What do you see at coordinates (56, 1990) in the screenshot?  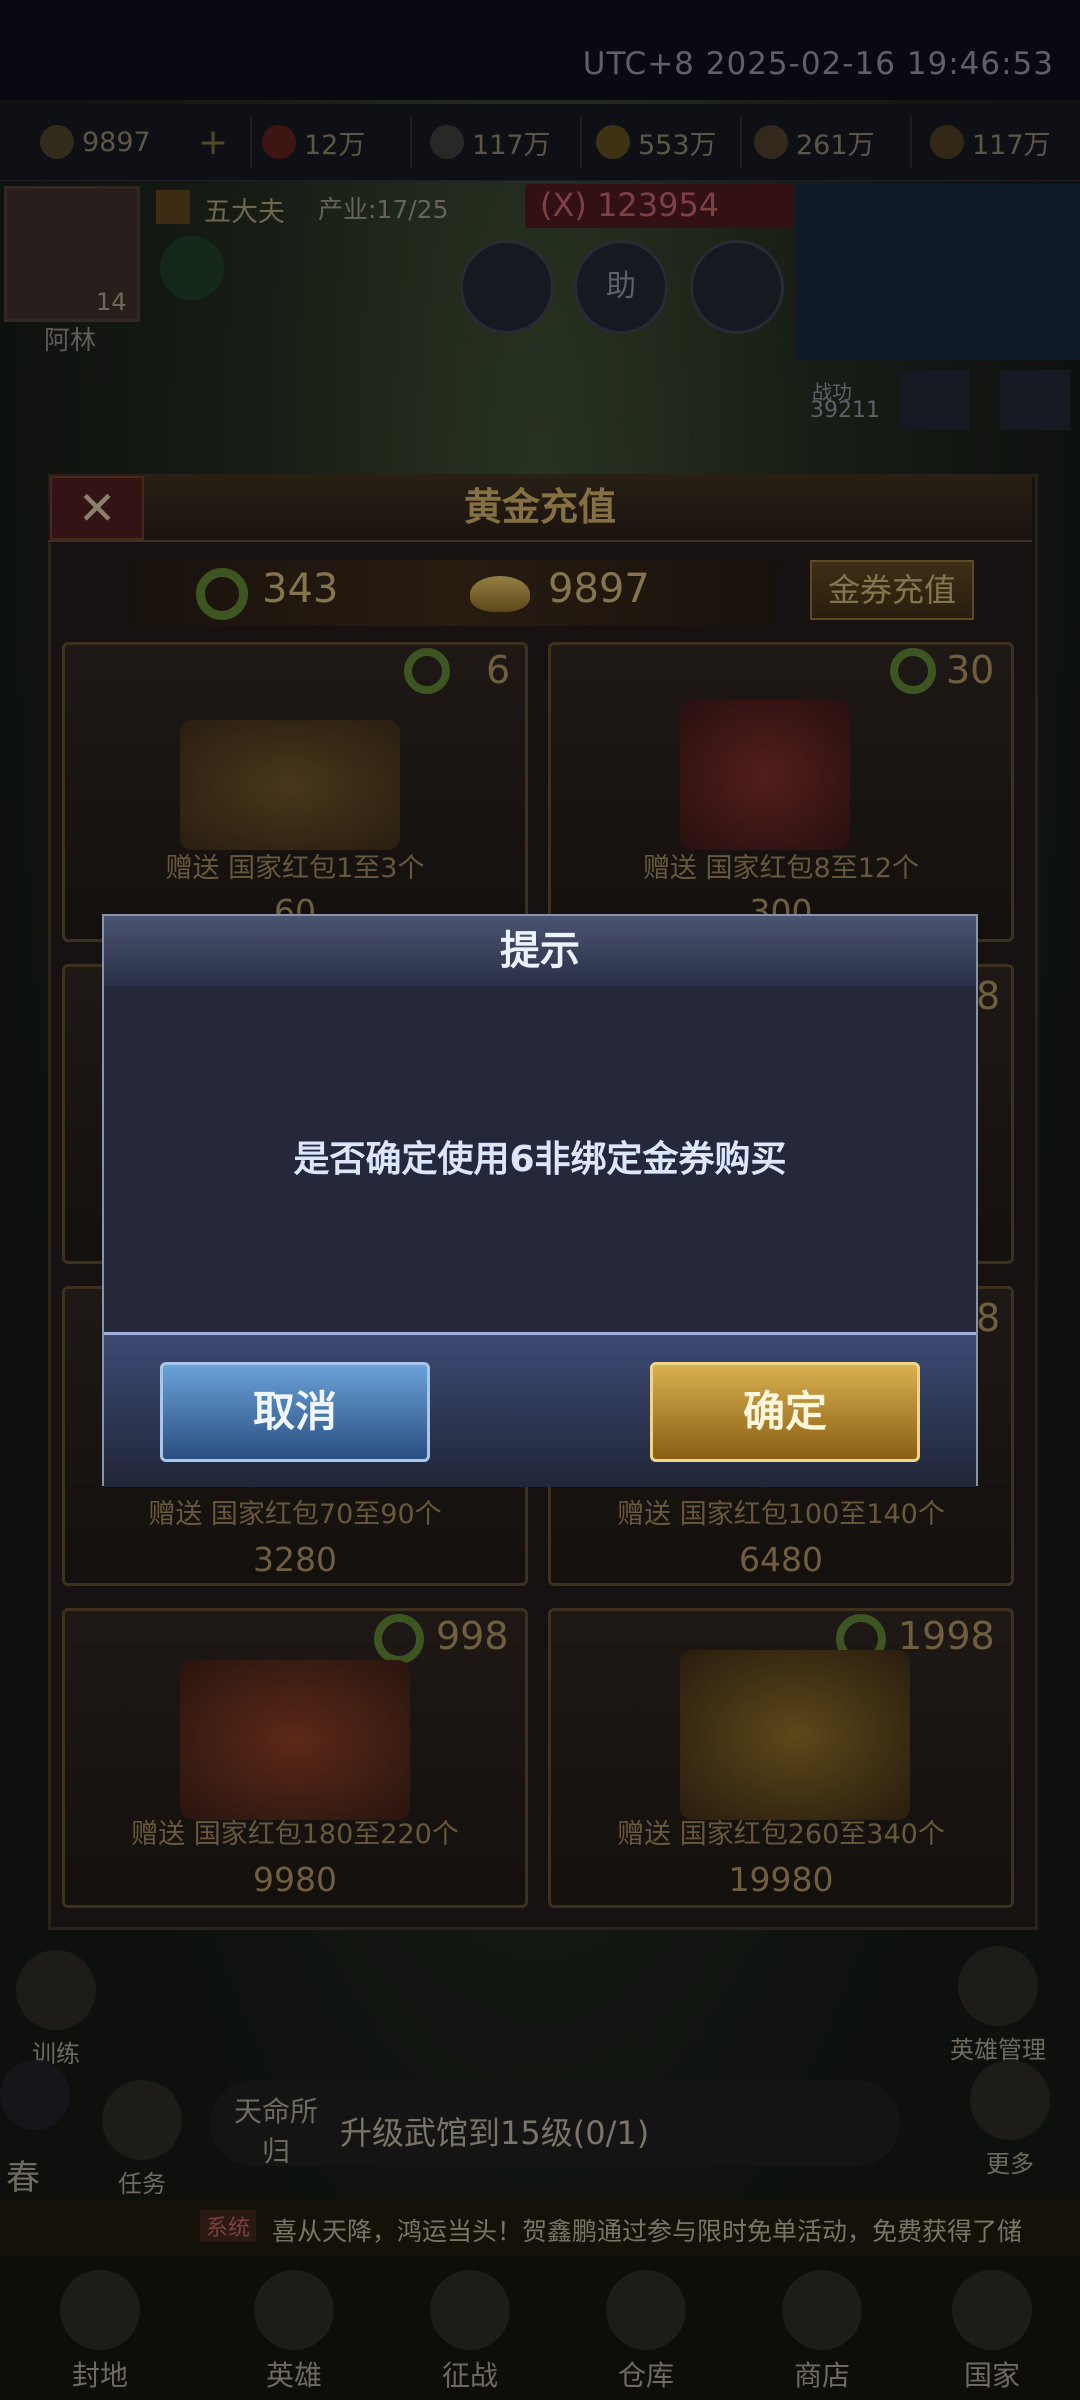 I see `train-icon` at bounding box center [56, 1990].